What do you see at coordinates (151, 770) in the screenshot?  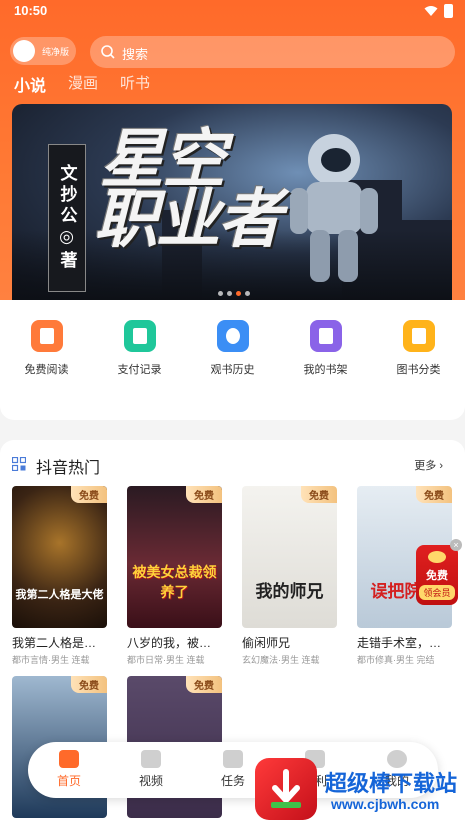 I see `nav-video: 视频` at bounding box center [151, 770].